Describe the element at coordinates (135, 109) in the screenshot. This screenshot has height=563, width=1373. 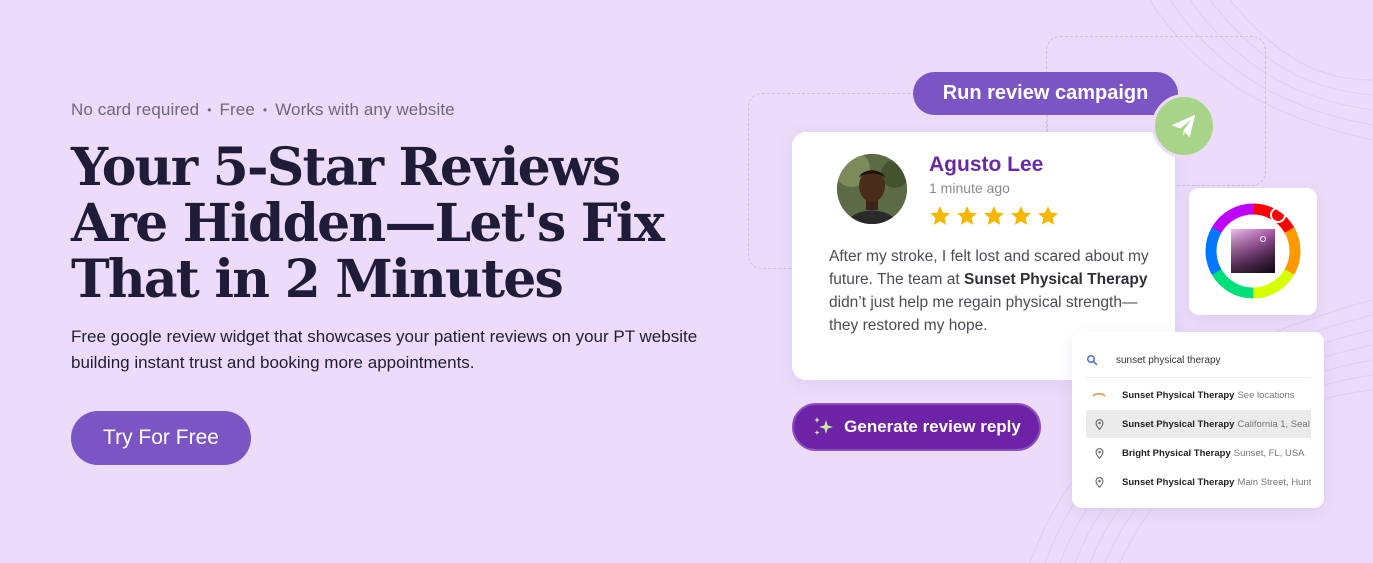
I see `eyebrow-item-no-card: No card required` at that location.